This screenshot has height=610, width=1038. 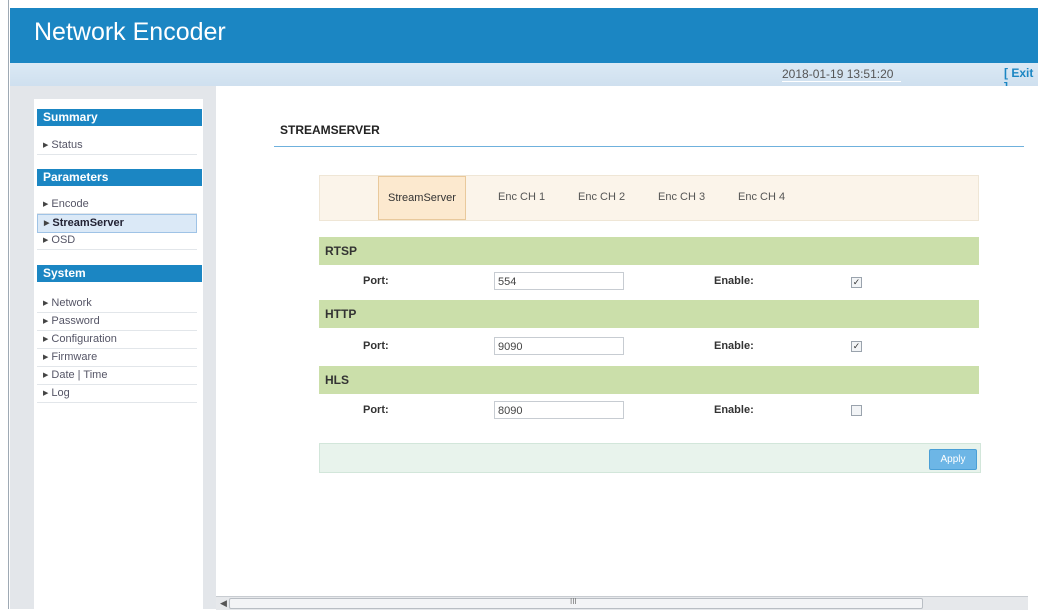 I want to click on app-header: Network Encoder, so click(x=524, y=35).